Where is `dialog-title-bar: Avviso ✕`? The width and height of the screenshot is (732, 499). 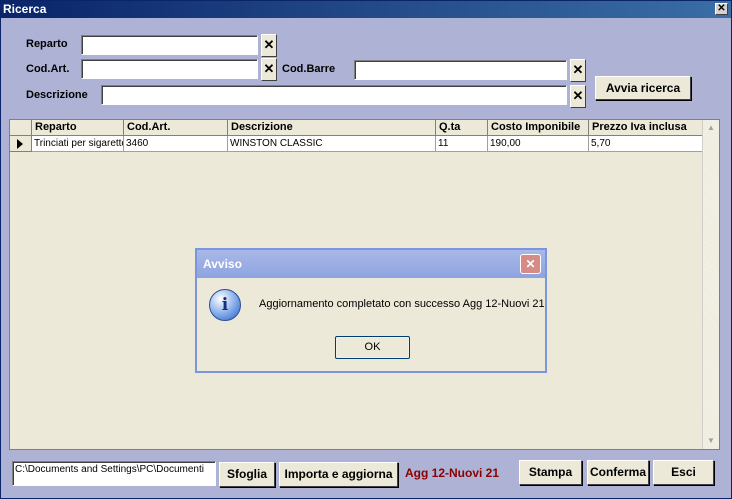 dialog-title-bar: Avviso ✕ is located at coordinates (371, 264).